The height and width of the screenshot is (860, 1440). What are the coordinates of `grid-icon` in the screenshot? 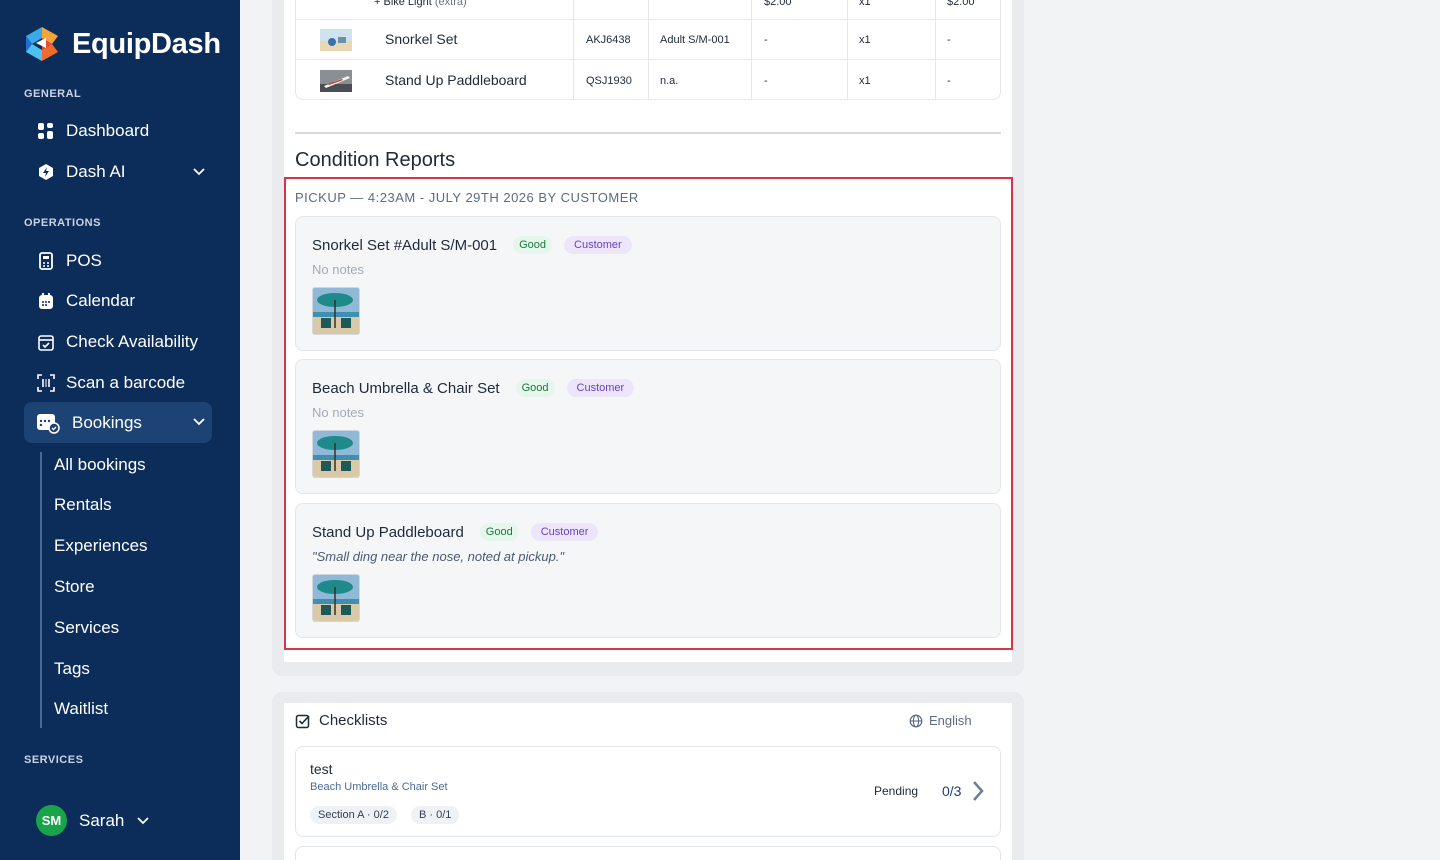 It's located at (46, 131).